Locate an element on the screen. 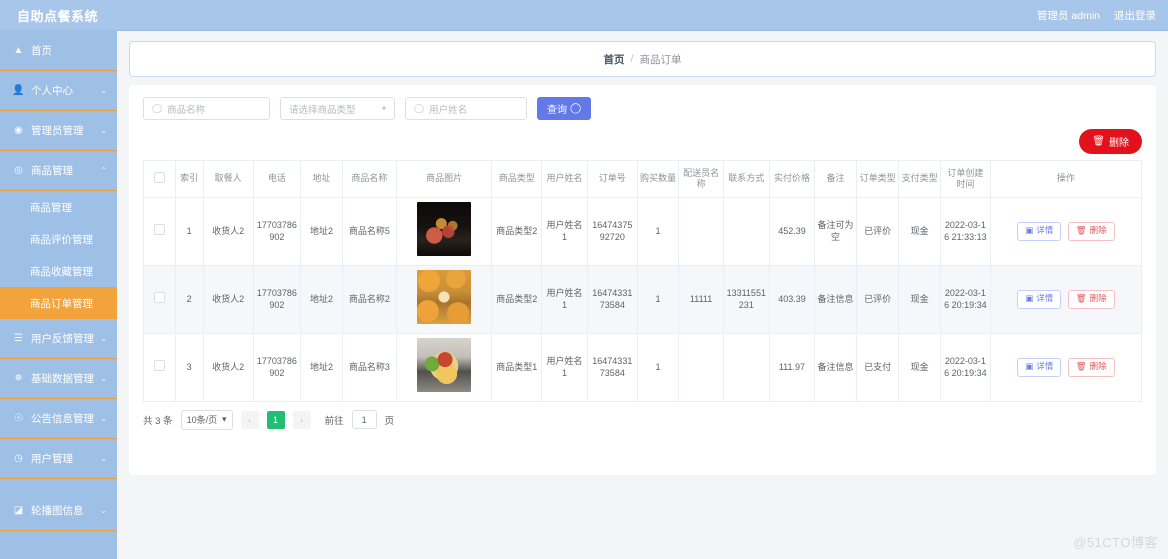 This screenshot has width=1168, height=559. top-bar-right: 管理员 admin 退出登录 is located at coordinates (1096, 15).